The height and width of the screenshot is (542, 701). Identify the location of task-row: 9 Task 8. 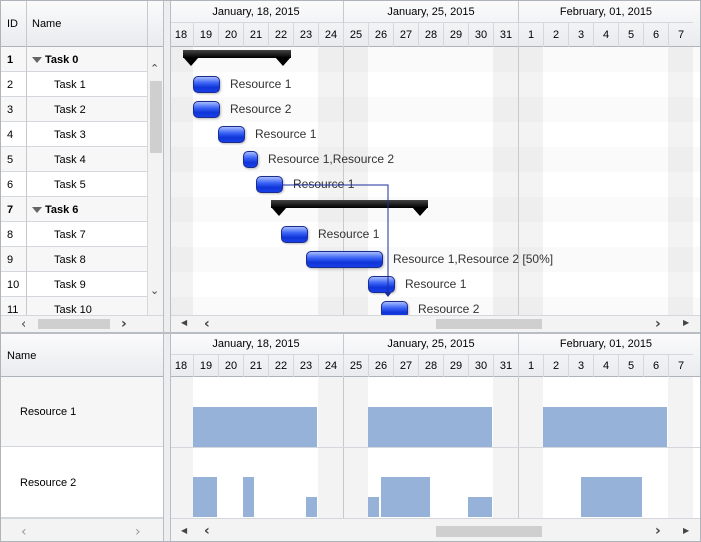
(74, 259).